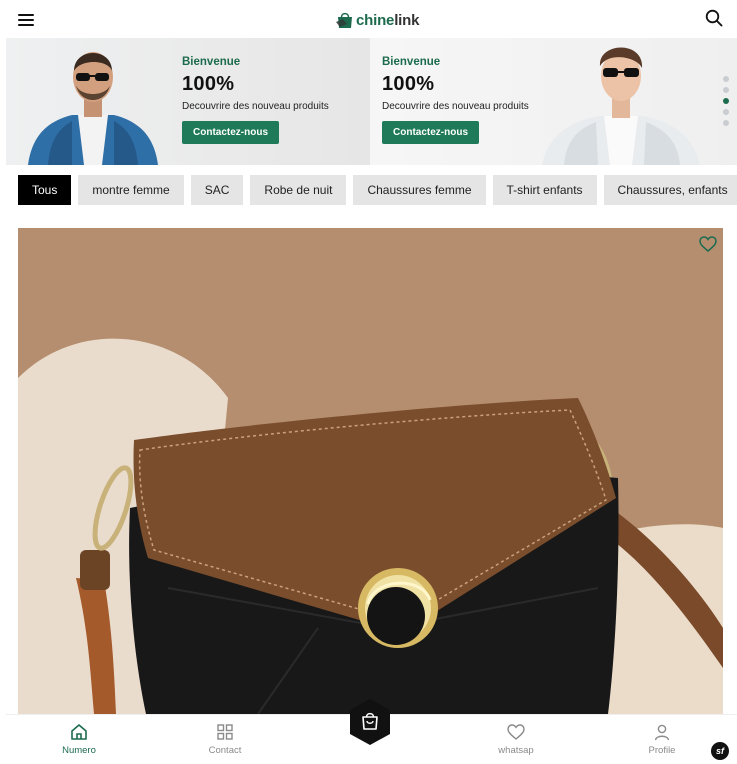 The image size is (737, 764). I want to click on banner-1-kicker: Bienvenue, so click(211, 62).